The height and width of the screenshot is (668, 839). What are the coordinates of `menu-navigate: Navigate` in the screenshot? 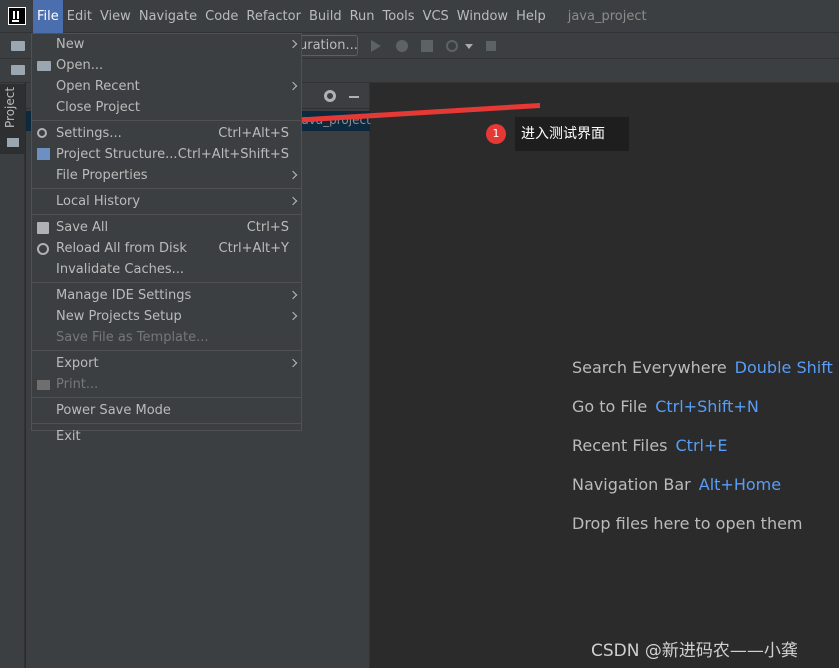 It's located at (168, 16).